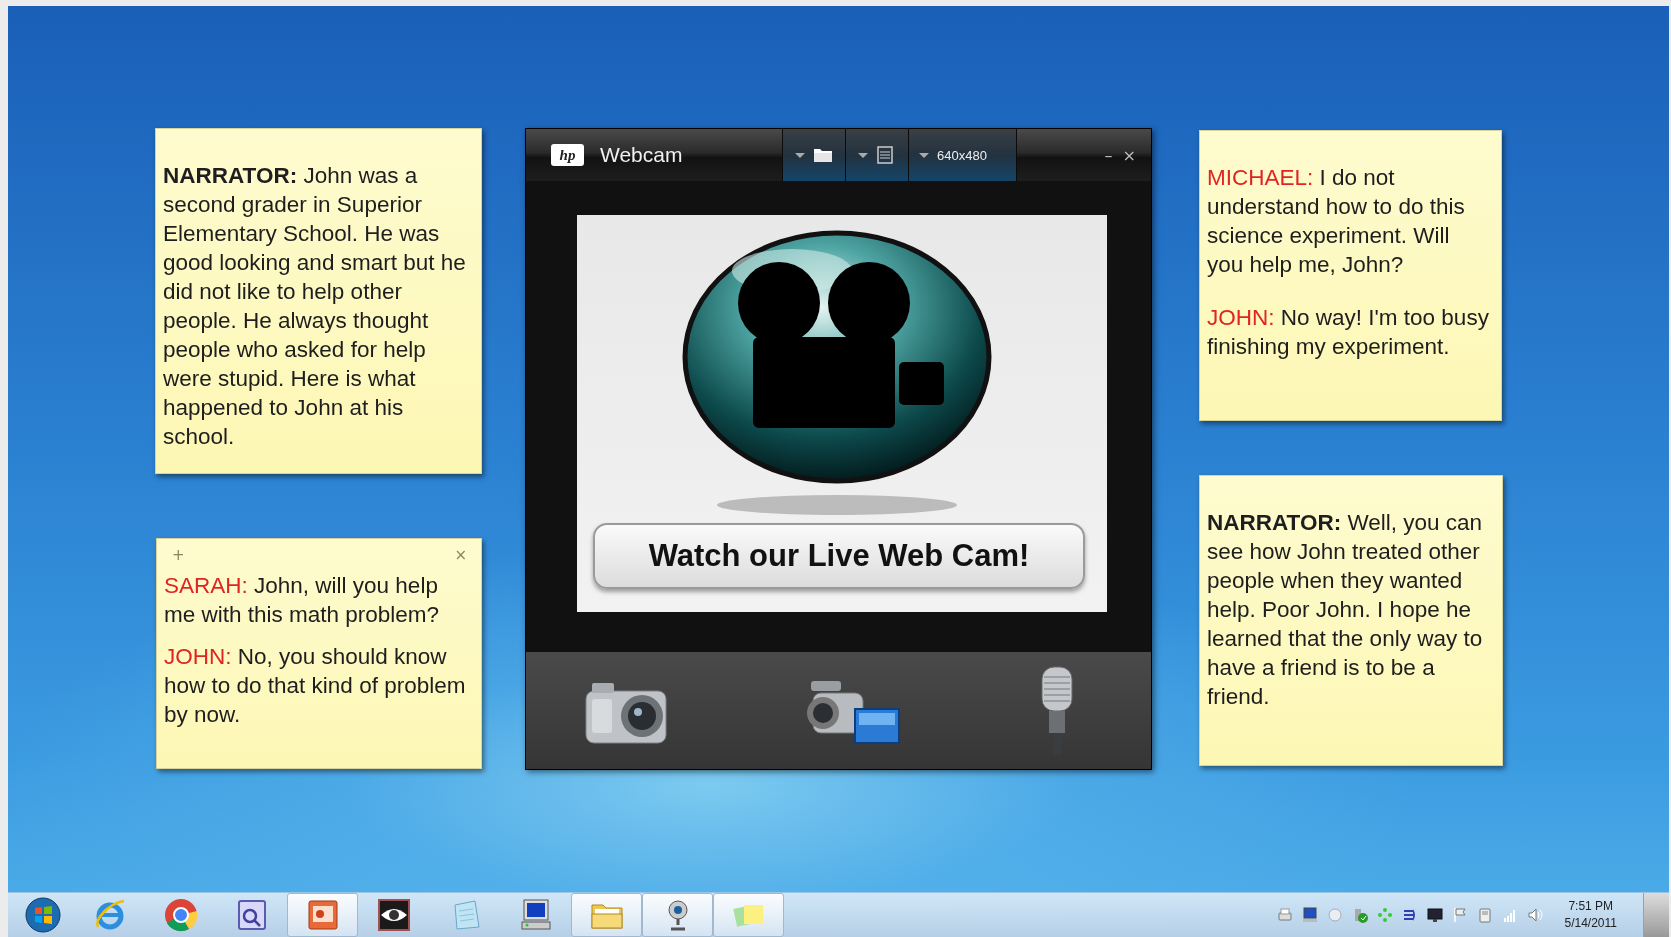 Image resolution: width=1671 pixels, height=937 pixels. I want to click on monitor-icon, so click(1434, 915).